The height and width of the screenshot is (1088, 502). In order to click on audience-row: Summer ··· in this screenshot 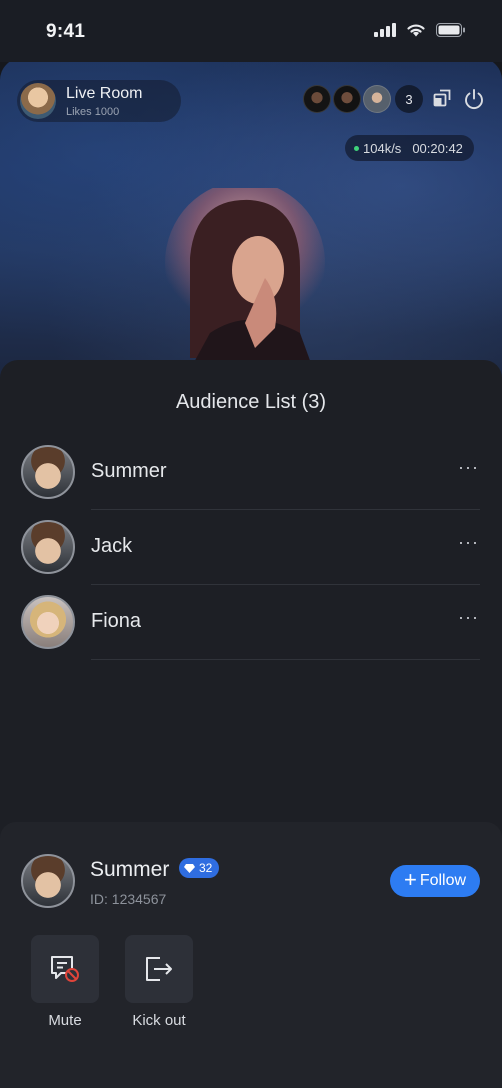, I will do `click(251, 472)`.